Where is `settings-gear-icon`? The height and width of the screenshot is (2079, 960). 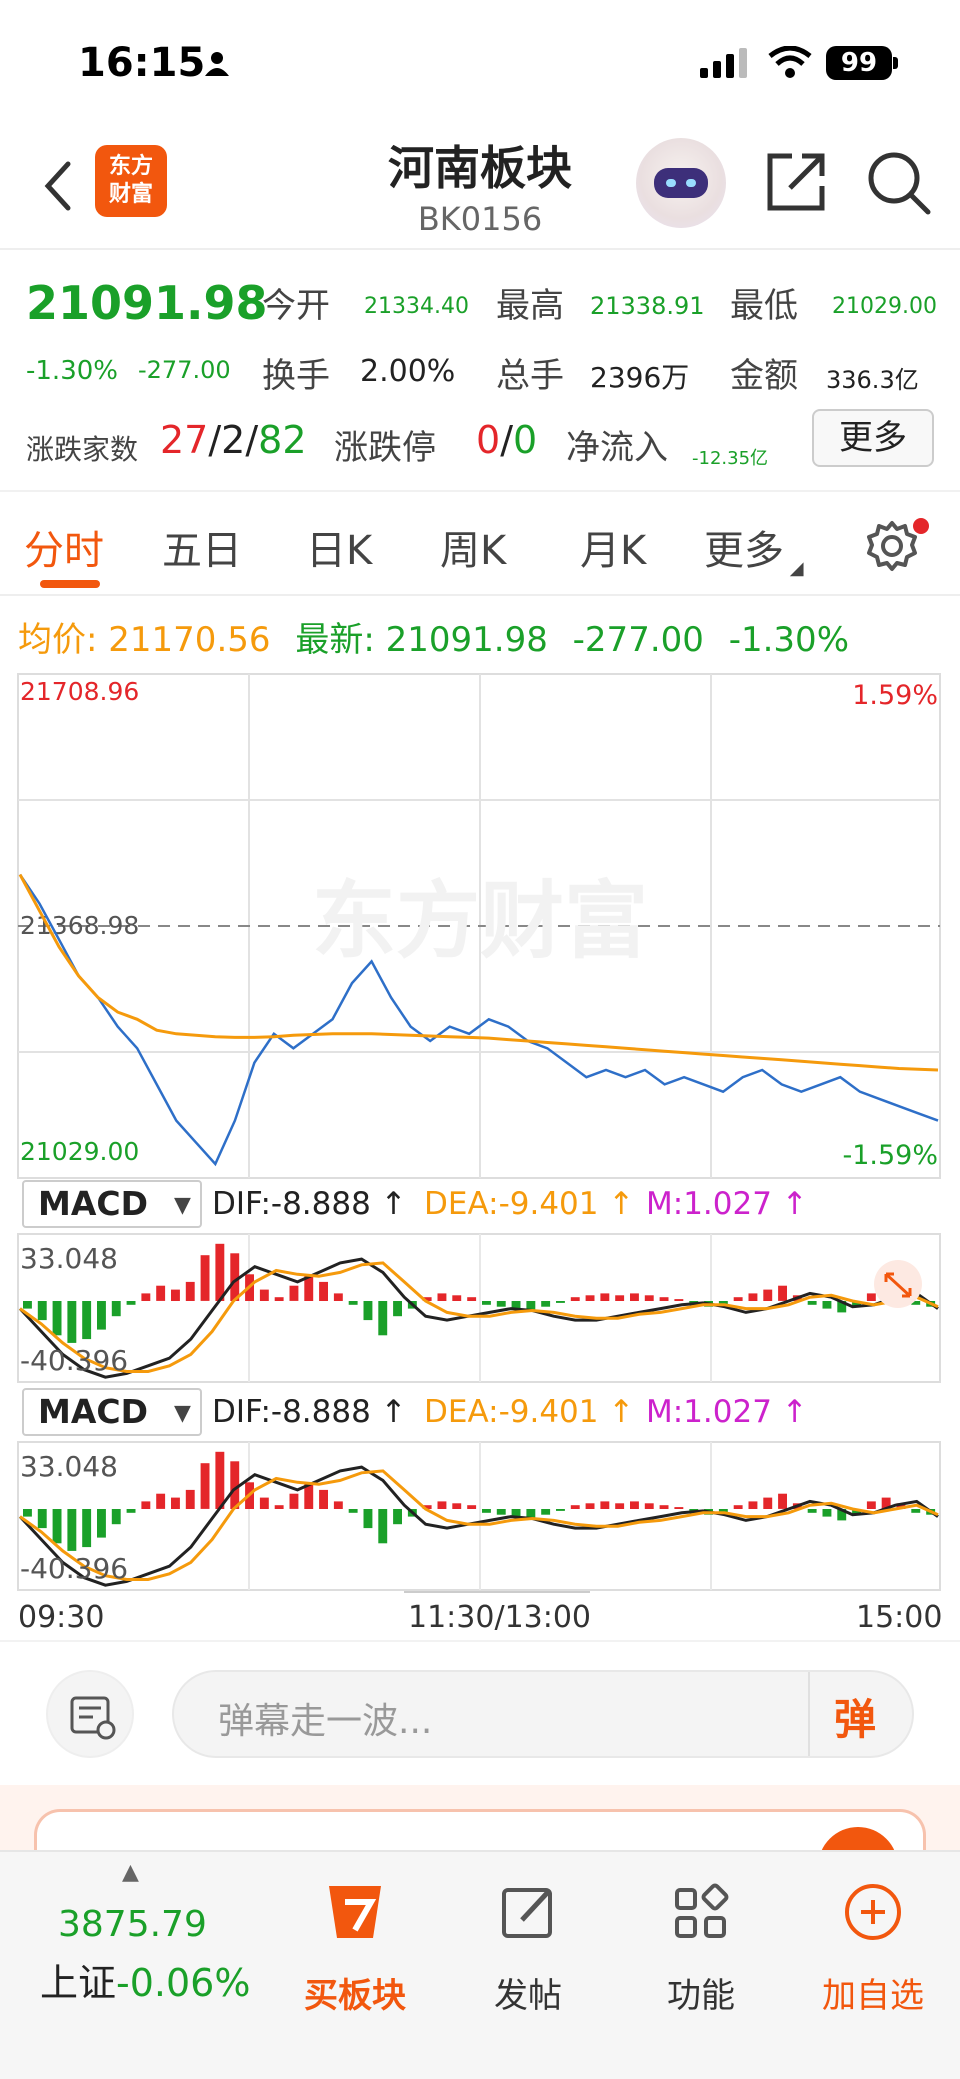 settings-gear-icon is located at coordinates (892, 546).